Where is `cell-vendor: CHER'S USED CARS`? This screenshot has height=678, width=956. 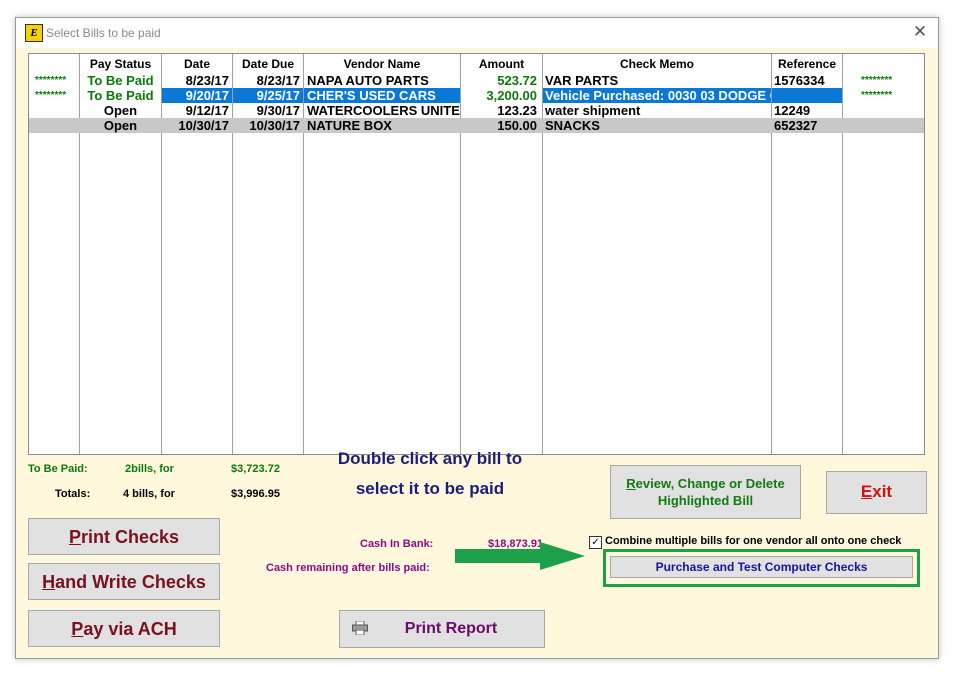
cell-vendor: CHER'S USED CARS is located at coordinates (382, 95).